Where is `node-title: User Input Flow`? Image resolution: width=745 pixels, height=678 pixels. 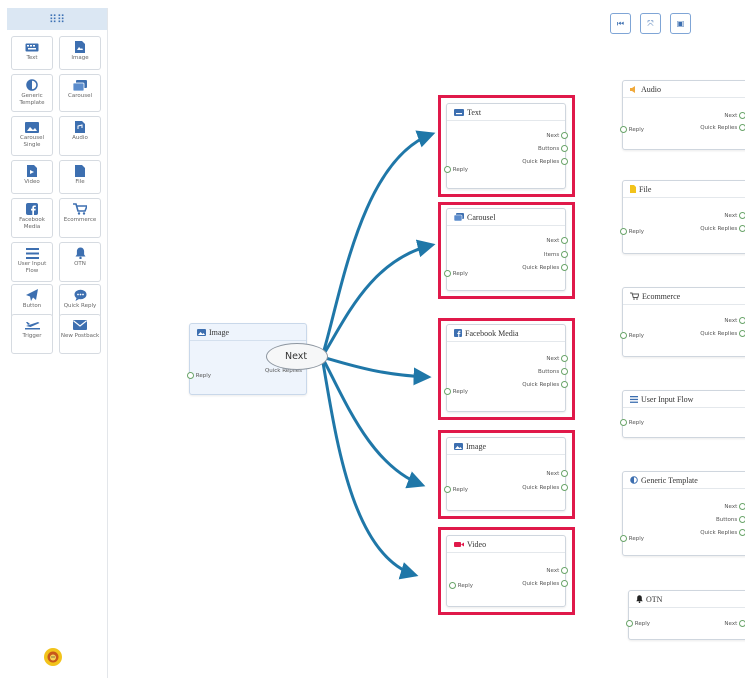
node-title: User Input Flow is located at coordinates (667, 399).